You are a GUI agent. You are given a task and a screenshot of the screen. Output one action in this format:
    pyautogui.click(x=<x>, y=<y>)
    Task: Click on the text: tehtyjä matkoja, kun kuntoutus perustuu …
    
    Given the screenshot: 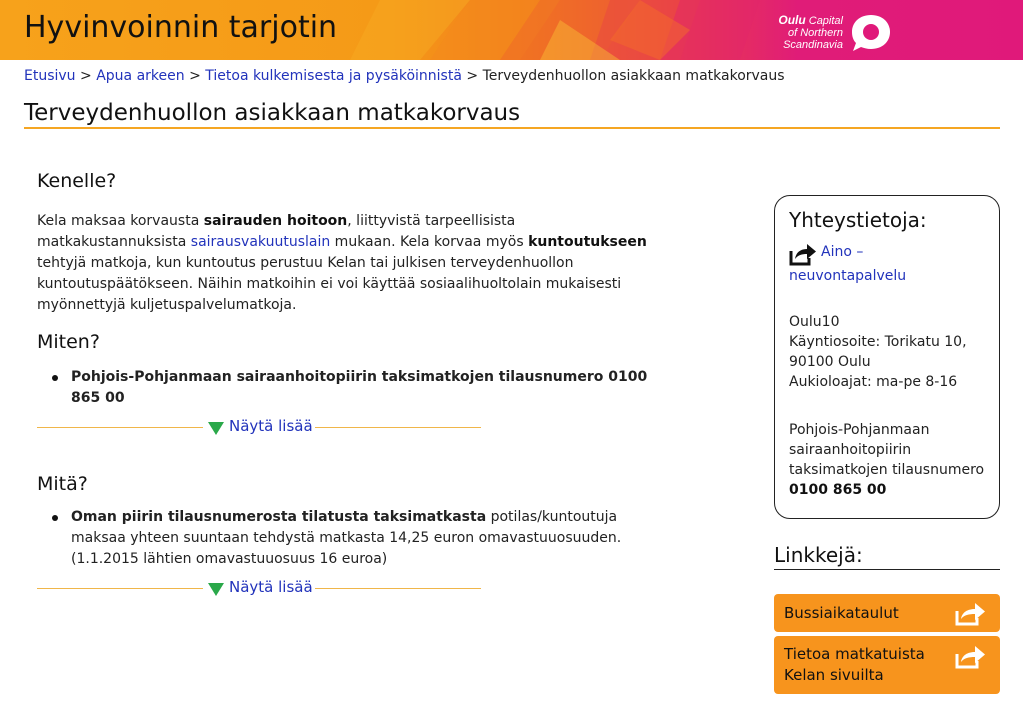 What is the action you would take?
    pyautogui.click(x=329, y=284)
    